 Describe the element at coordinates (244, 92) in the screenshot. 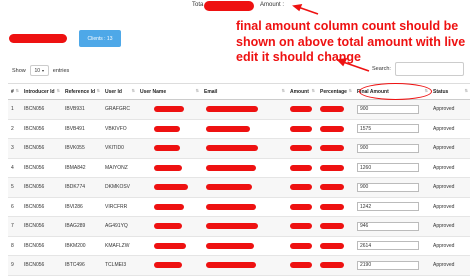

I see `column-header-email: Email ⇅` at that location.